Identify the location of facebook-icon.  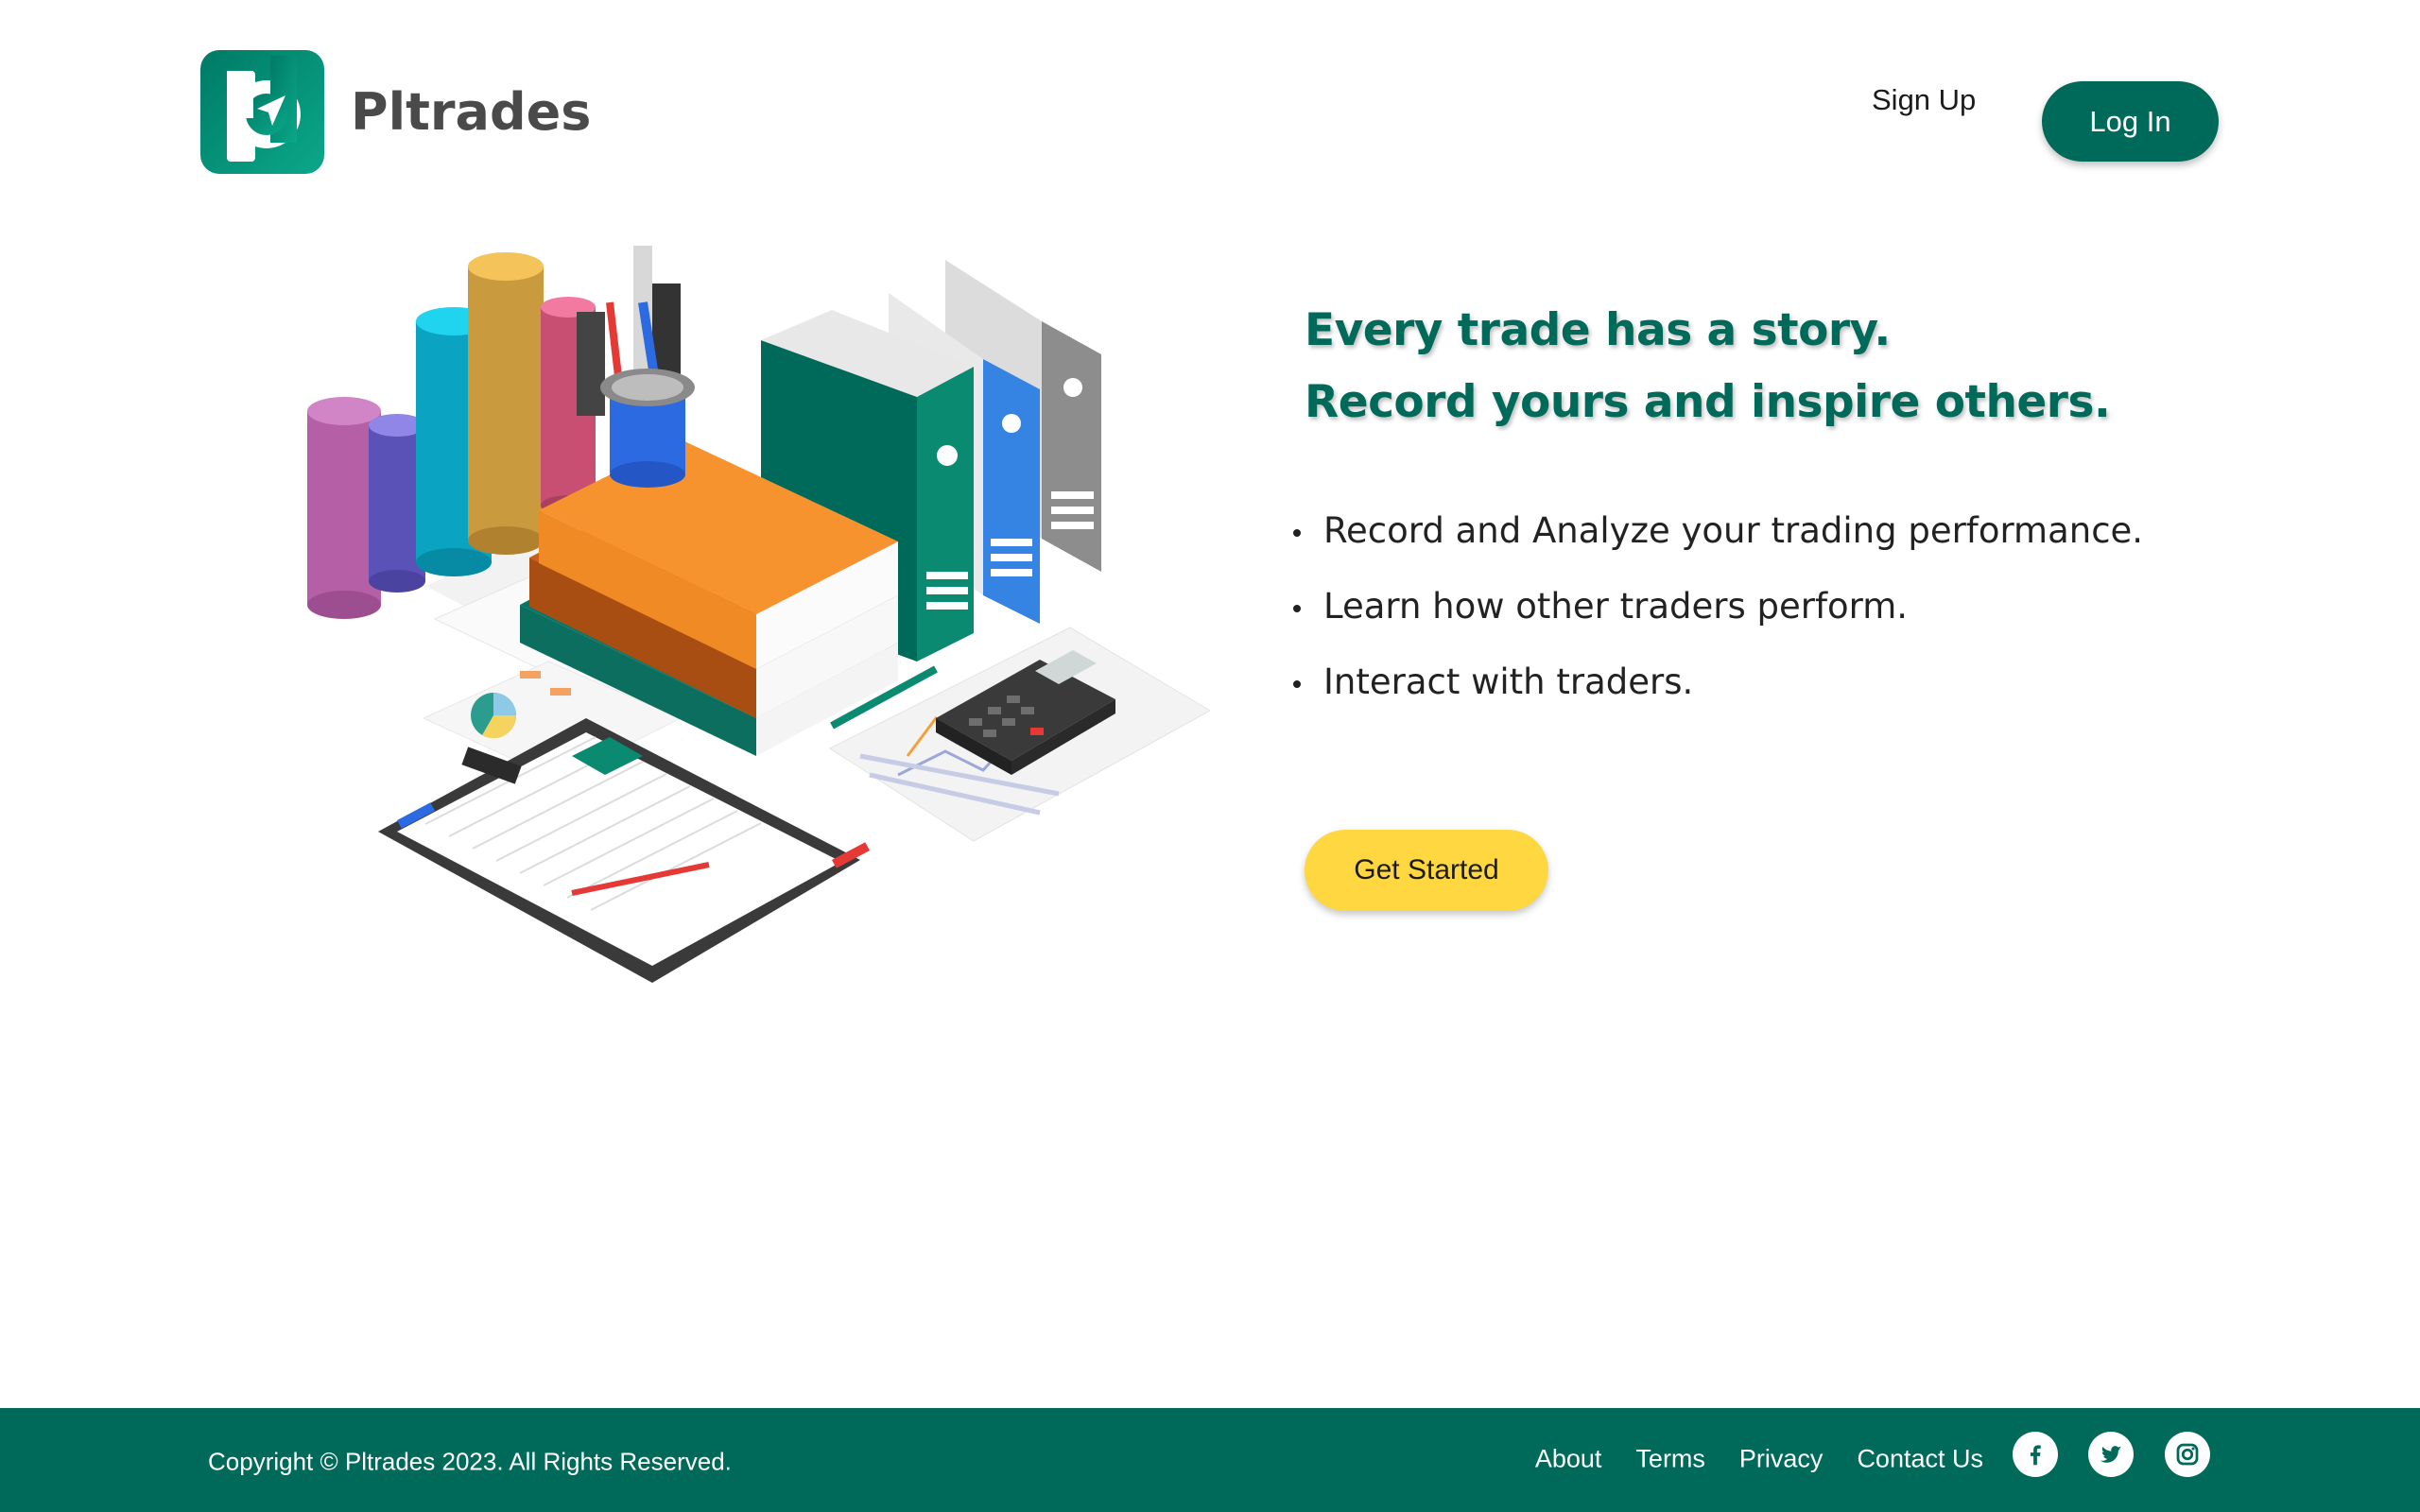
(2035, 1454).